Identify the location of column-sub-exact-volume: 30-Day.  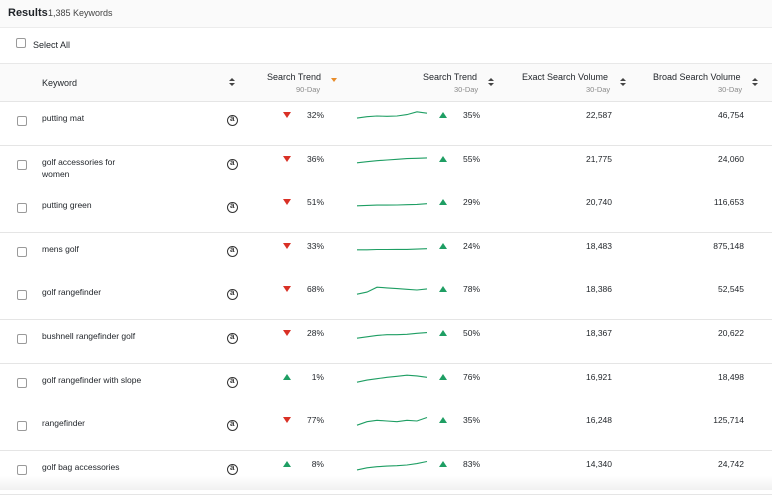
(598, 89).